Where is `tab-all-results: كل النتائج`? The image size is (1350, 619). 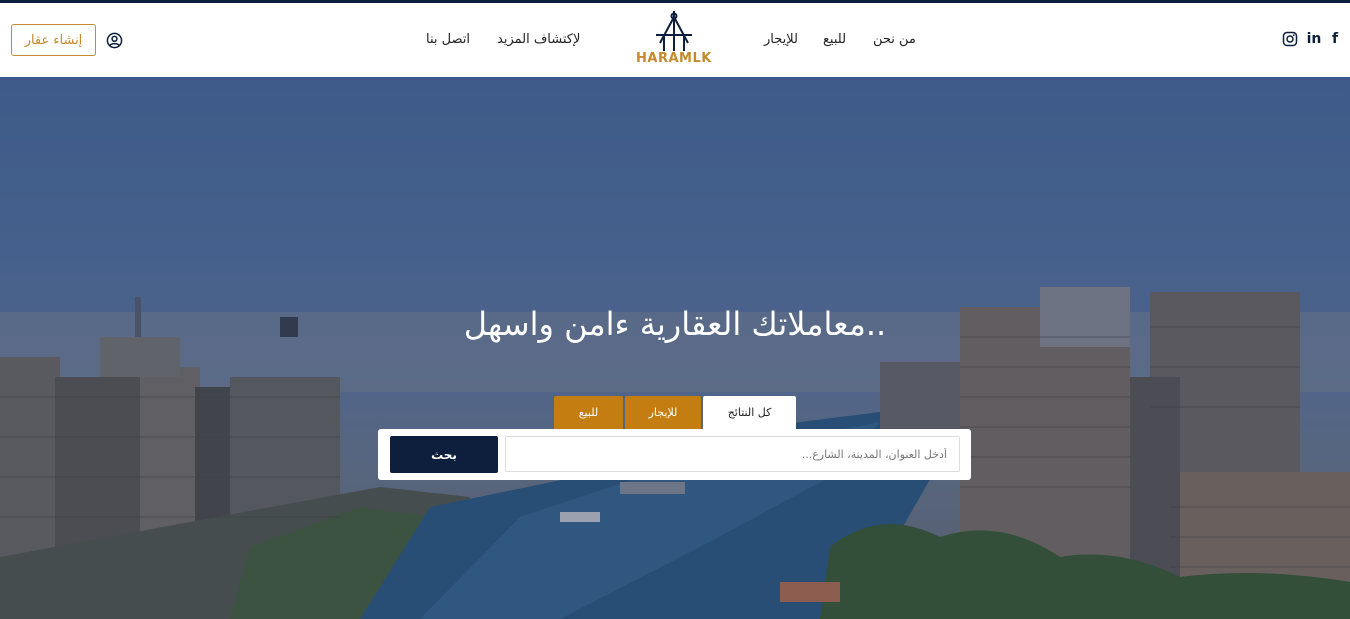 tab-all-results: كل النتائج is located at coordinates (749, 412).